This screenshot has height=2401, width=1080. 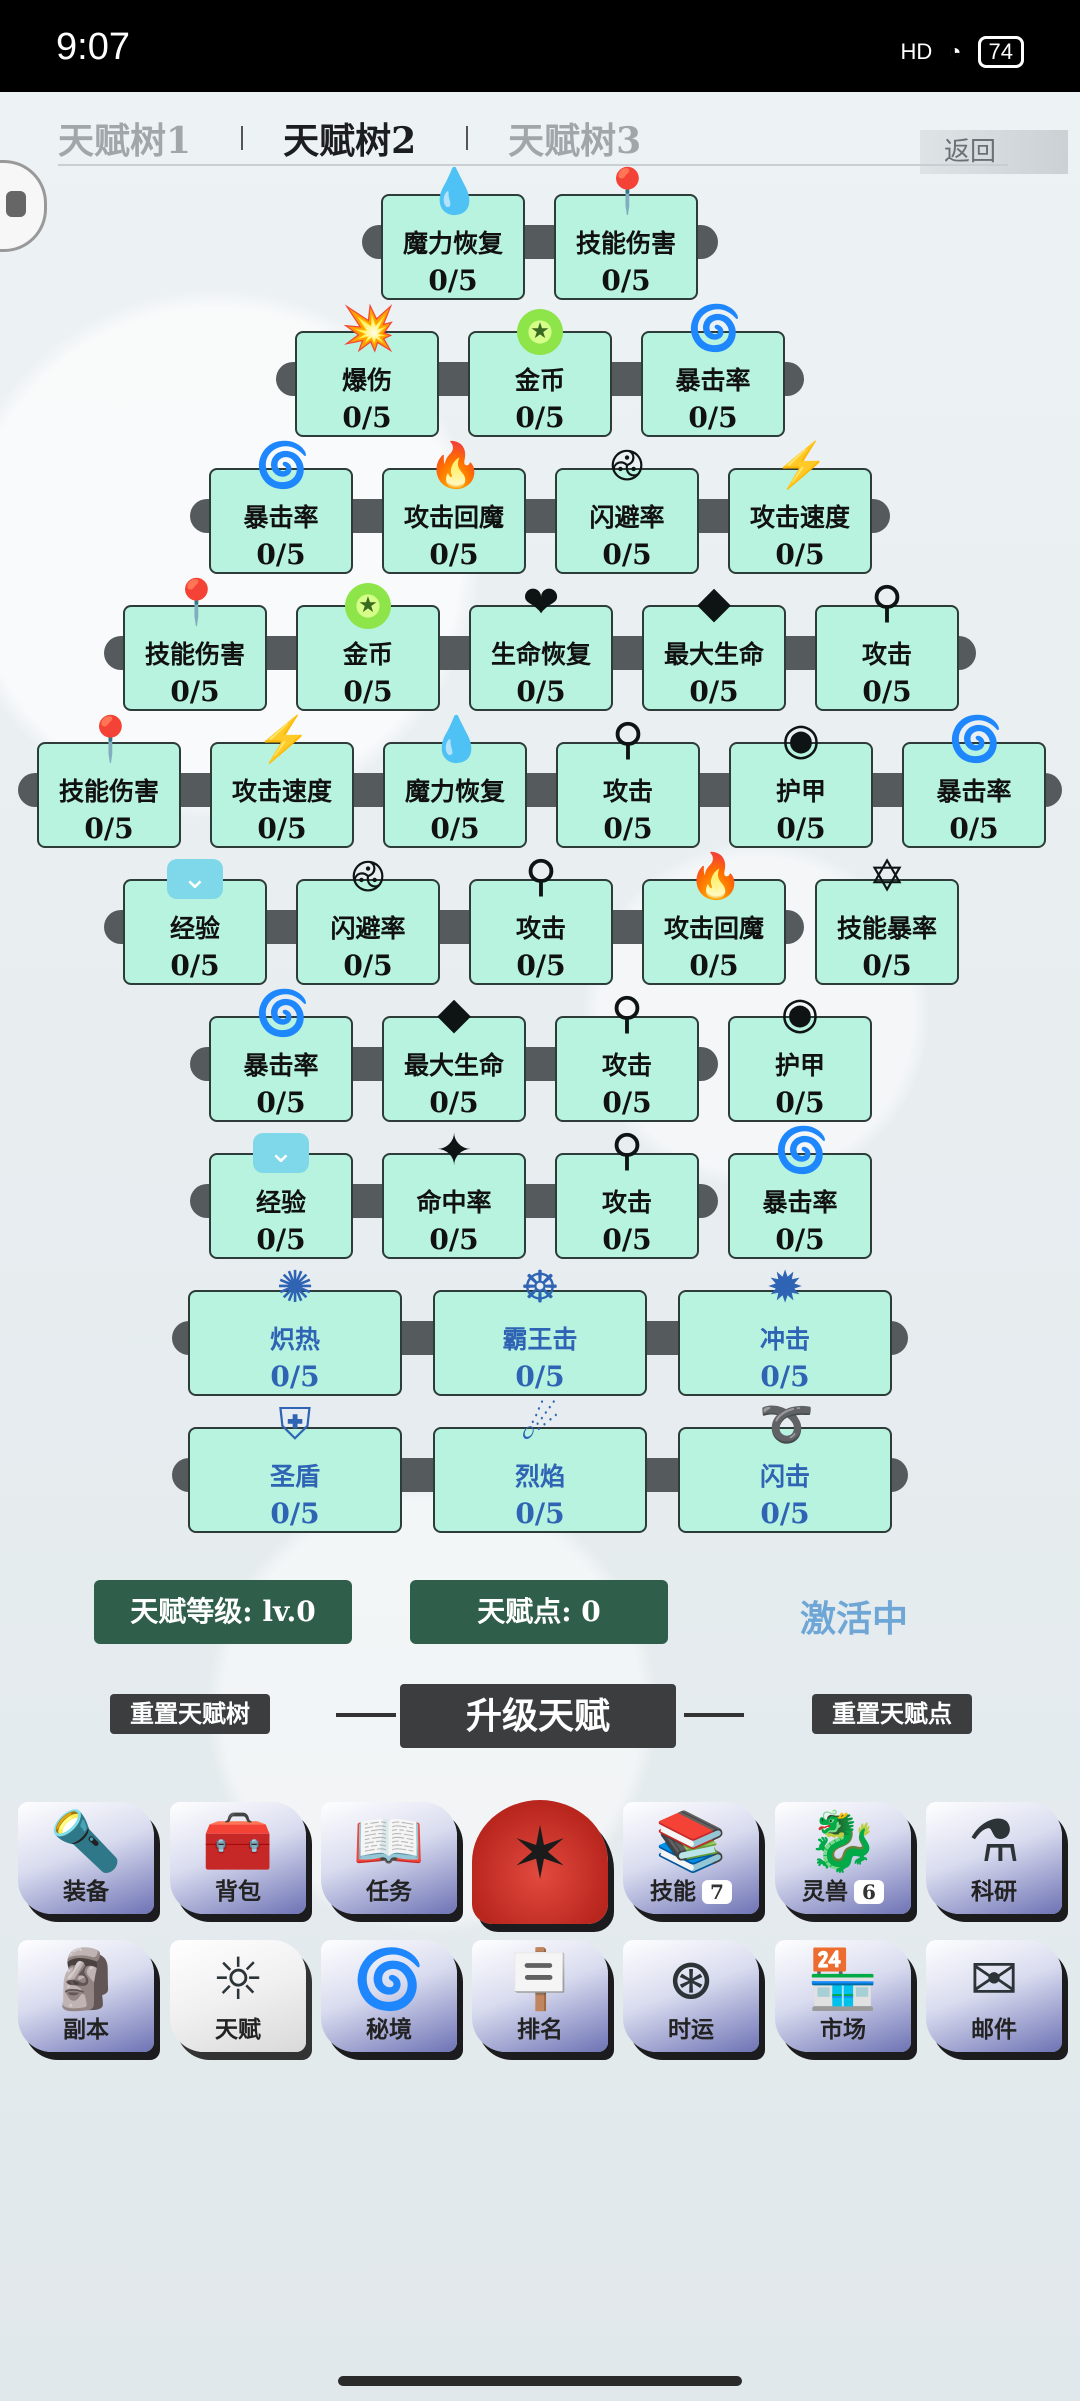 What do you see at coordinates (454, 1150) in the screenshot?
I see `star-target-icon: ✦` at bounding box center [454, 1150].